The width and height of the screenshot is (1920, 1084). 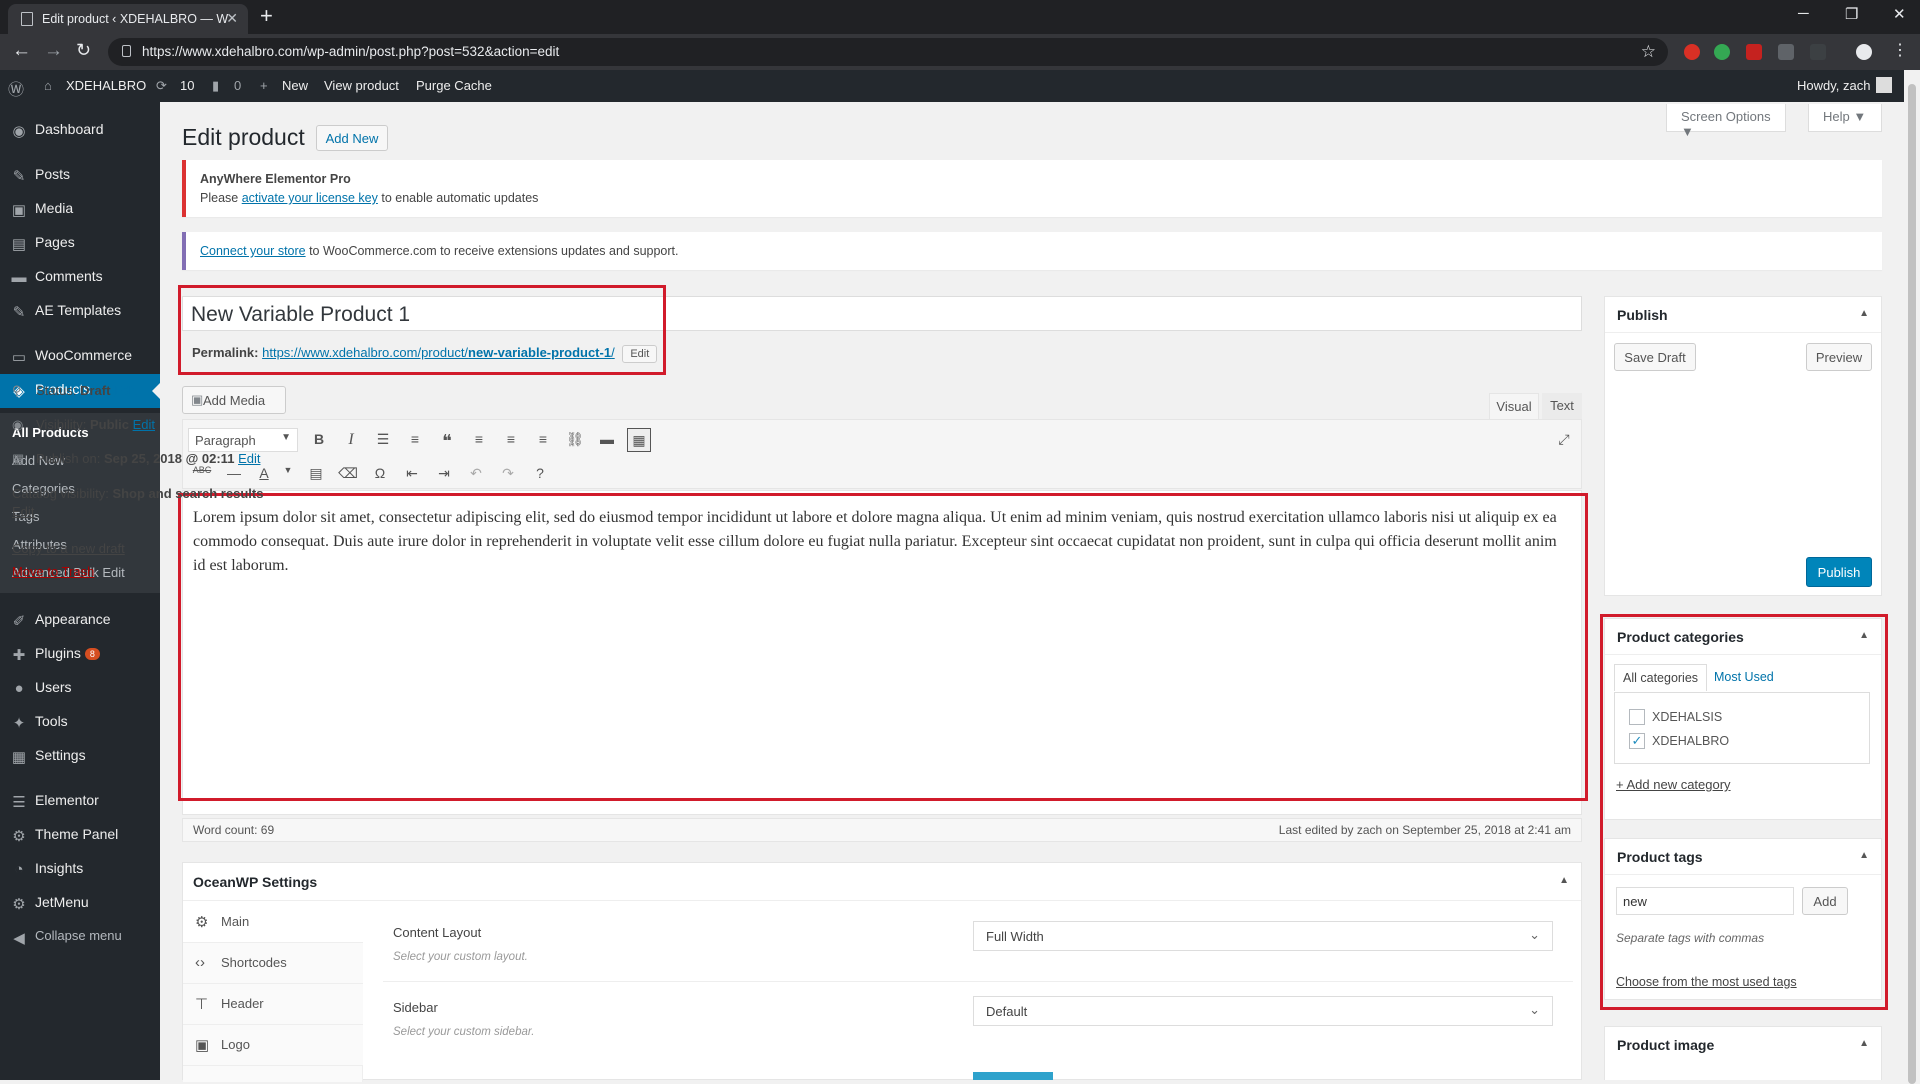 What do you see at coordinates (21, 51) in the screenshot?
I see `back-icon: ←` at bounding box center [21, 51].